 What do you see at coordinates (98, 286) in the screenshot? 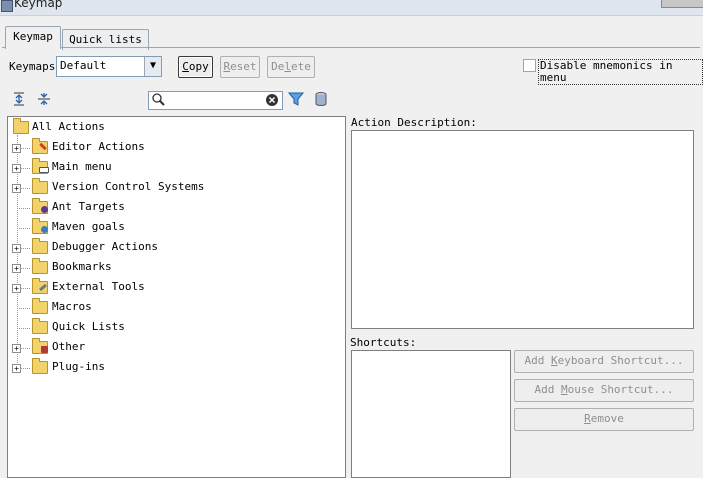
I see `tree-item-label: External Tools` at bounding box center [98, 286].